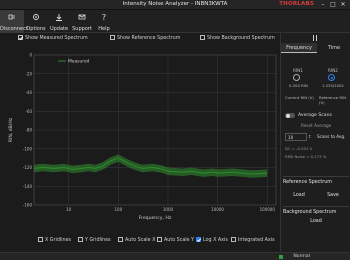 The height and width of the screenshot is (260, 350). Describe the element at coordinates (104, 29) in the screenshot. I see `help-label: Help` at that location.